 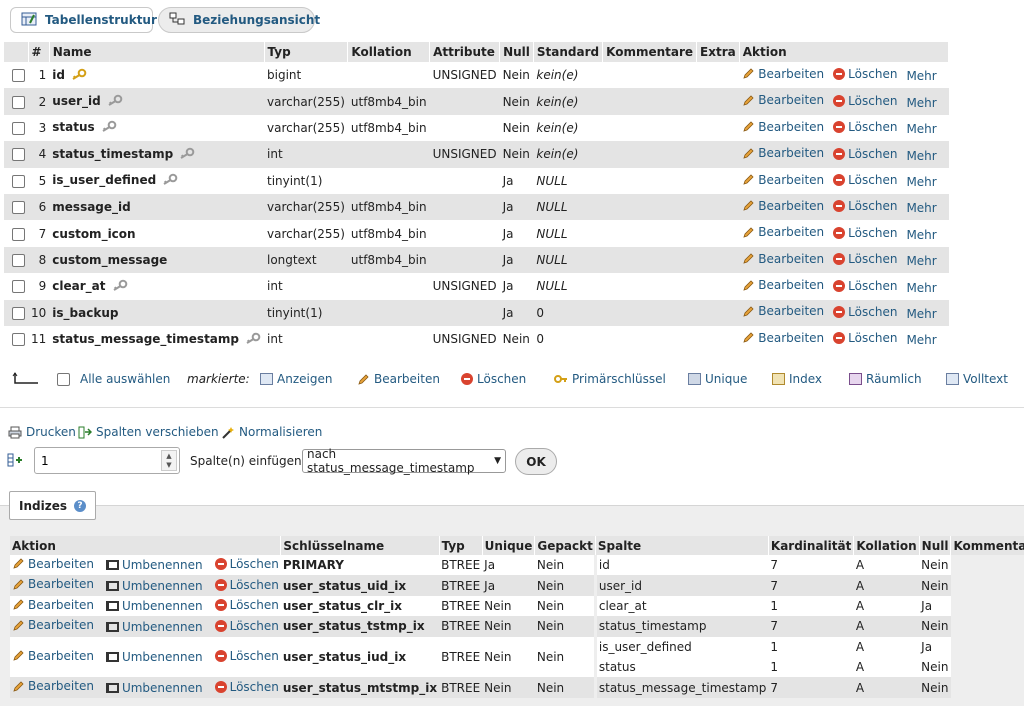 What do you see at coordinates (107, 460) in the screenshot?
I see `add-column-count-input` at bounding box center [107, 460].